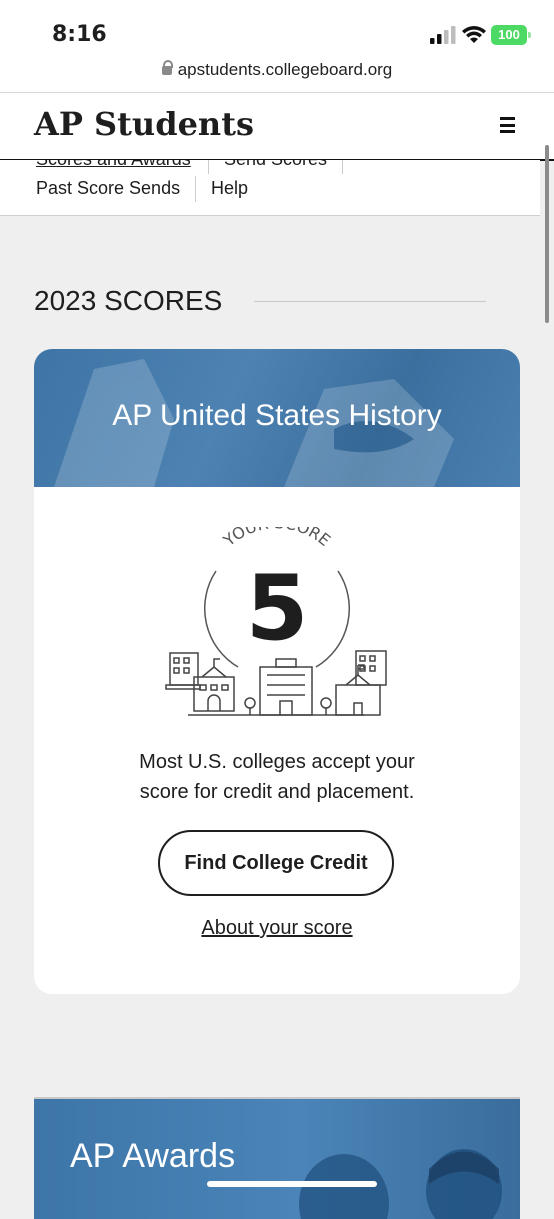  I want to click on home-indicator, so click(292, 1184).